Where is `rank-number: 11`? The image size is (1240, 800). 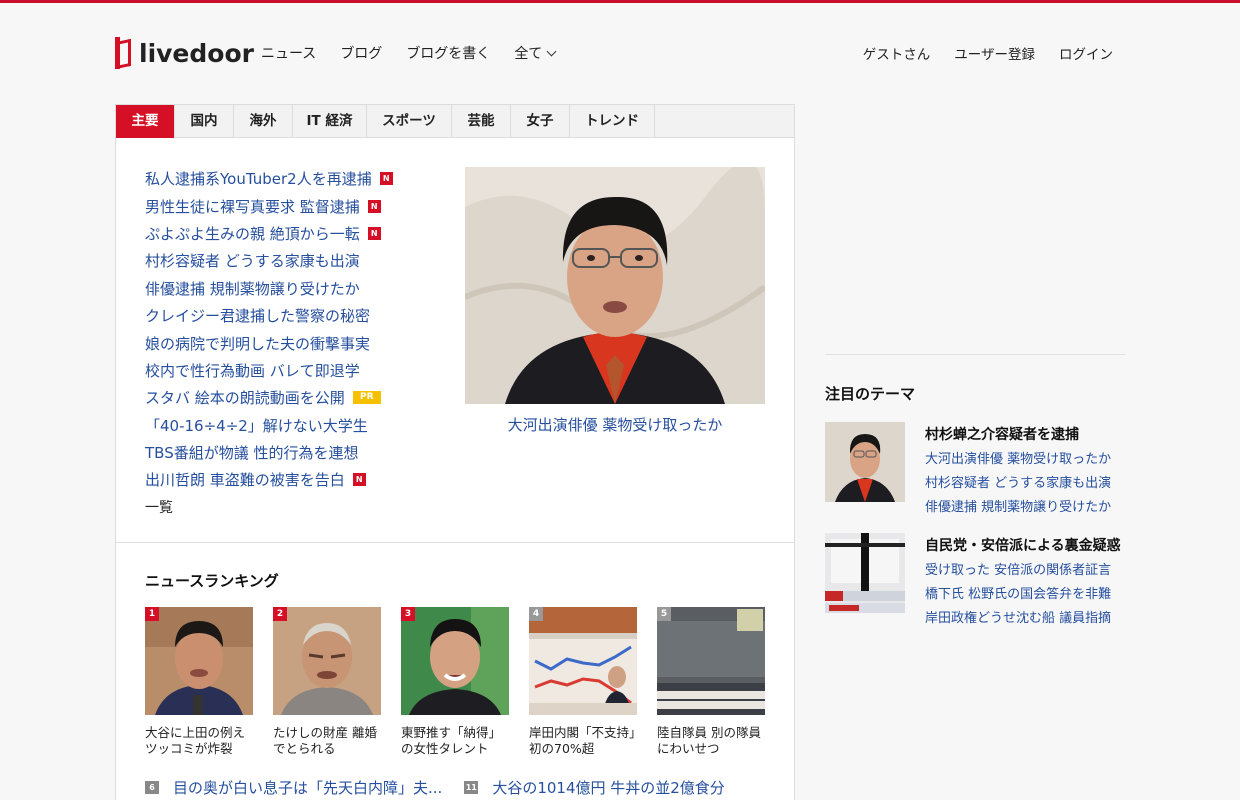 rank-number: 11 is located at coordinates (471, 787).